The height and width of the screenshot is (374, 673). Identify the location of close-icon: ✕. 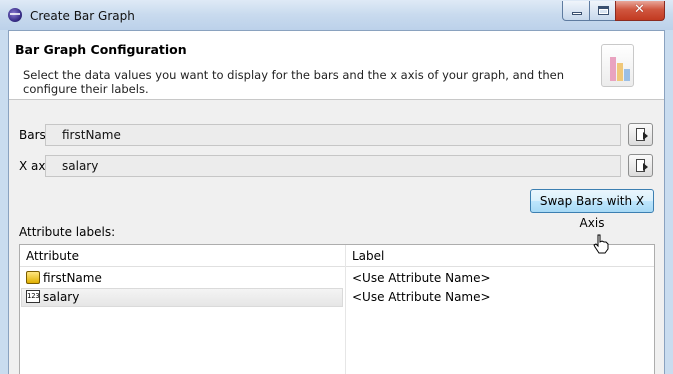
(639, 9).